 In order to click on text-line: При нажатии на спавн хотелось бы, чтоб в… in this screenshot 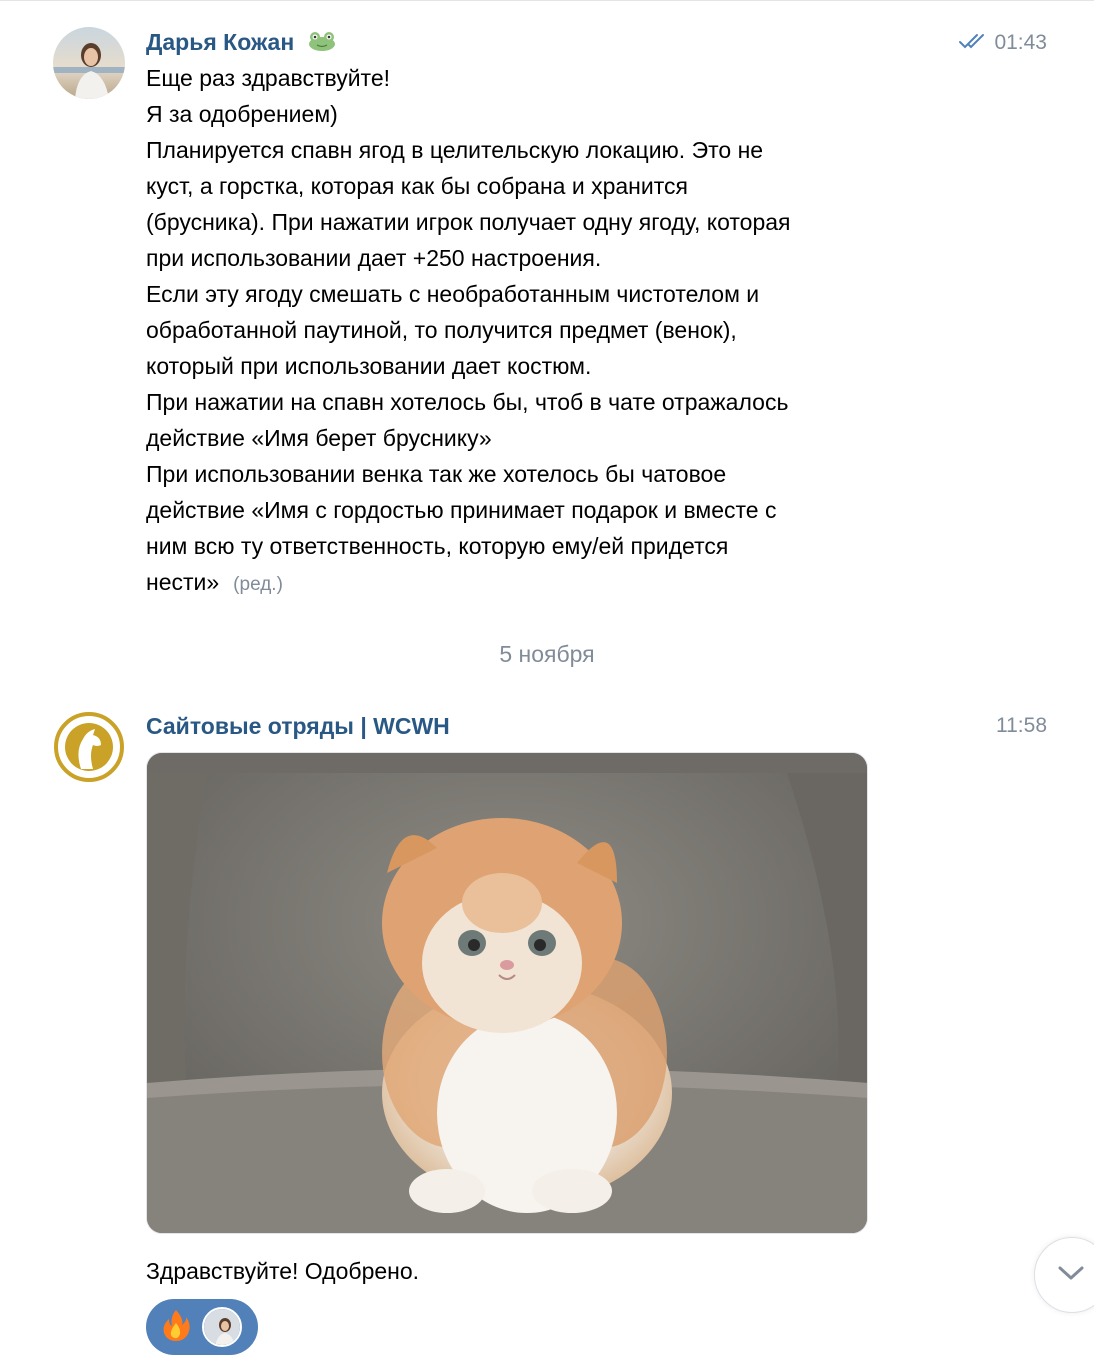, I will do `click(467, 402)`.